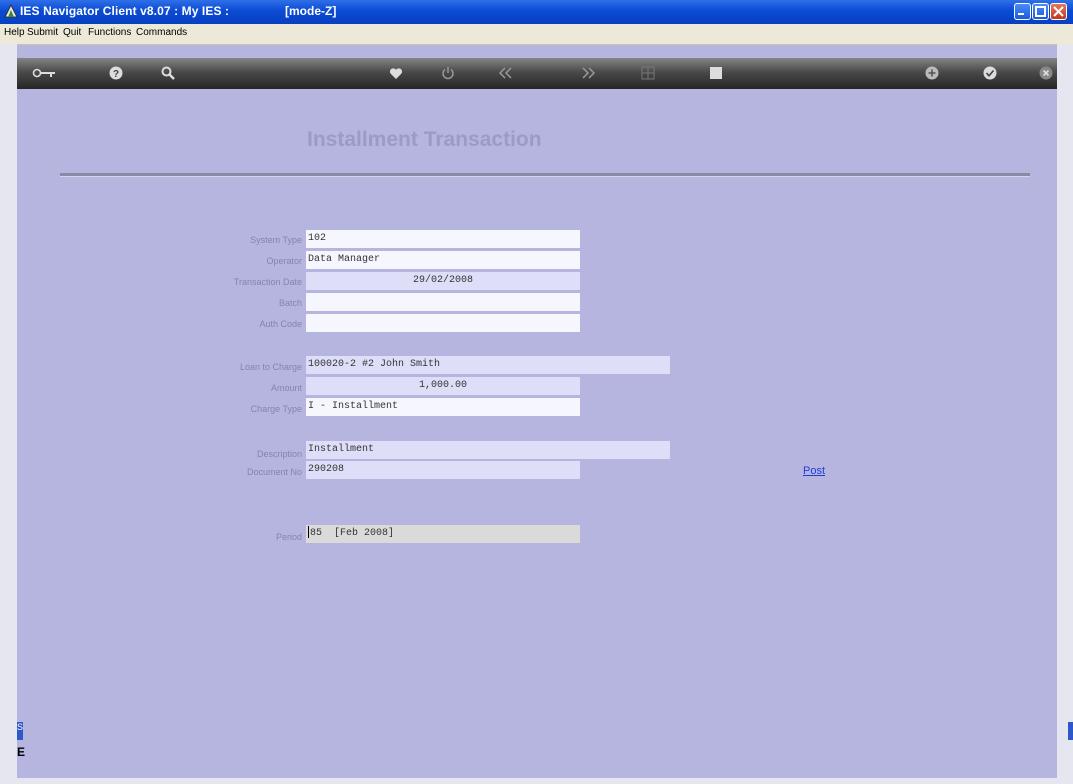 This screenshot has height=784, width=1073. Describe the element at coordinates (274, 472) in the screenshot. I see `document-no-label: Document No` at that location.